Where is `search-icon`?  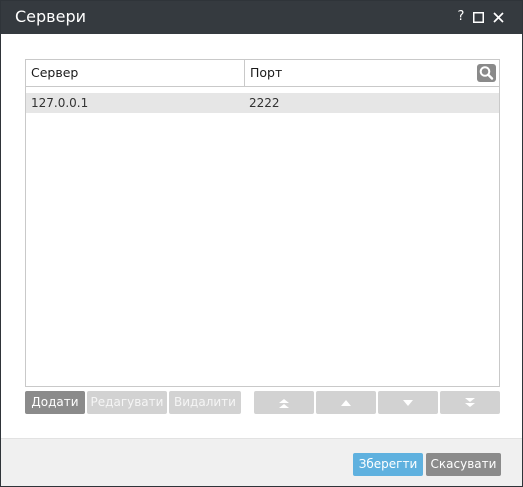
search-icon is located at coordinates (486, 73).